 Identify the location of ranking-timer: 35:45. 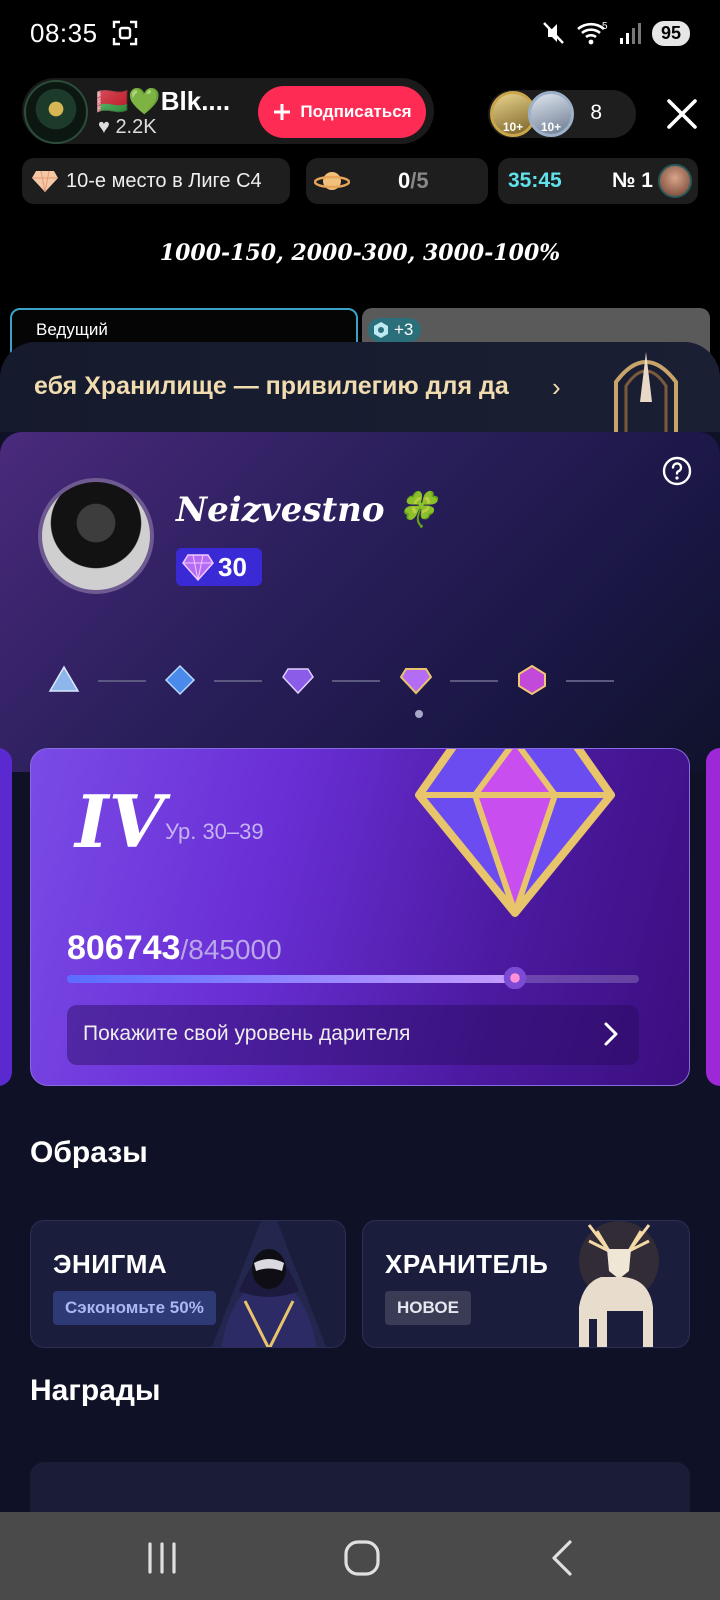
(535, 180).